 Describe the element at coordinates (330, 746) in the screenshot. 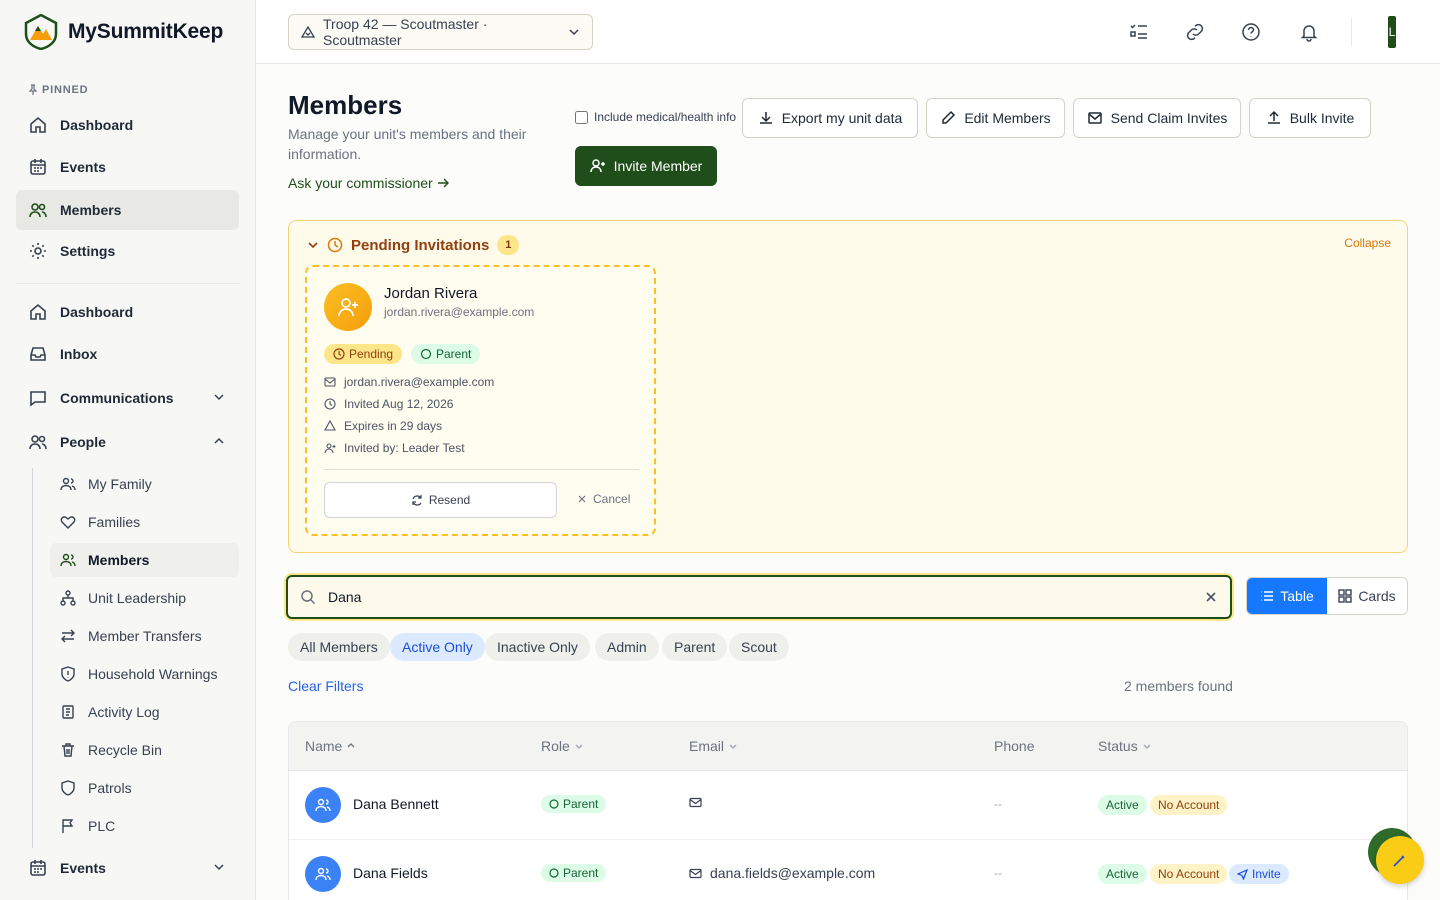

I see `column-header-name: Name` at that location.